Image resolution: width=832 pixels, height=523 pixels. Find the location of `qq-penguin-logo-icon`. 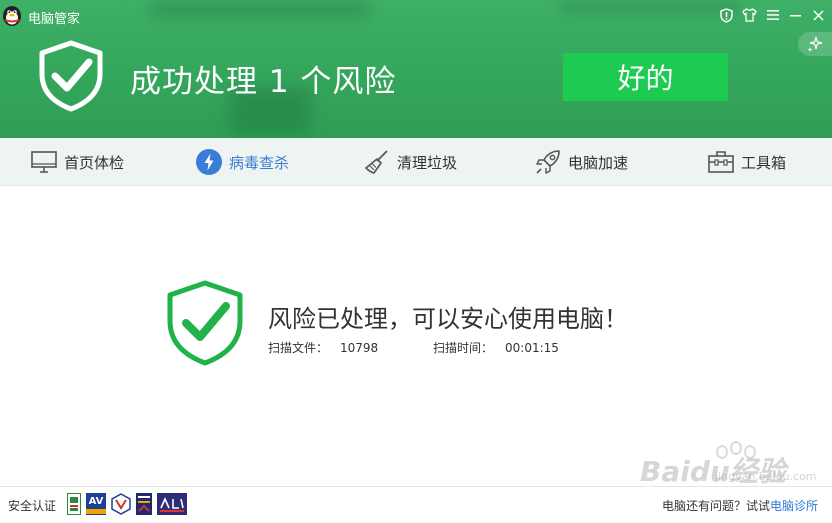

qq-penguin-logo-icon is located at coordinates (12, 16).